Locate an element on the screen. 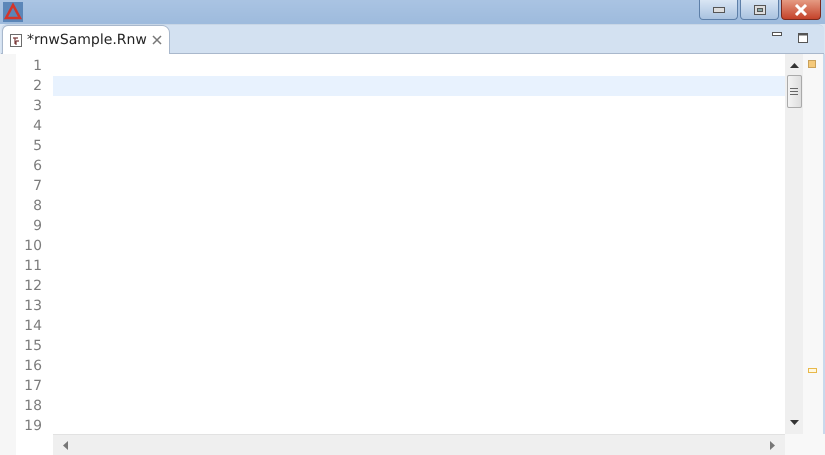 The height and width of the screenshot is (455, 825). scroll-left-icon is located at coordinates (65, 445).